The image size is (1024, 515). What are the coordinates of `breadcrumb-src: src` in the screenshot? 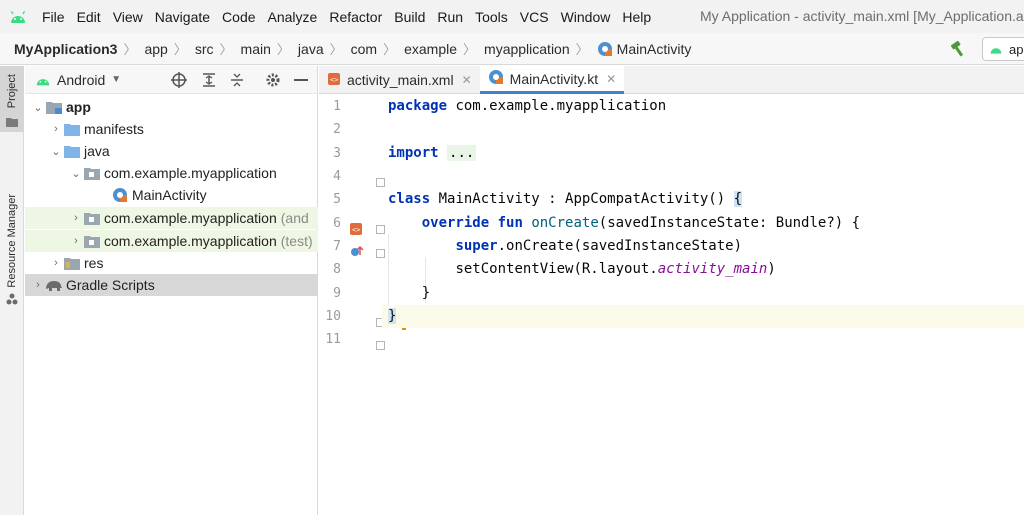 It's located at (200, 49).